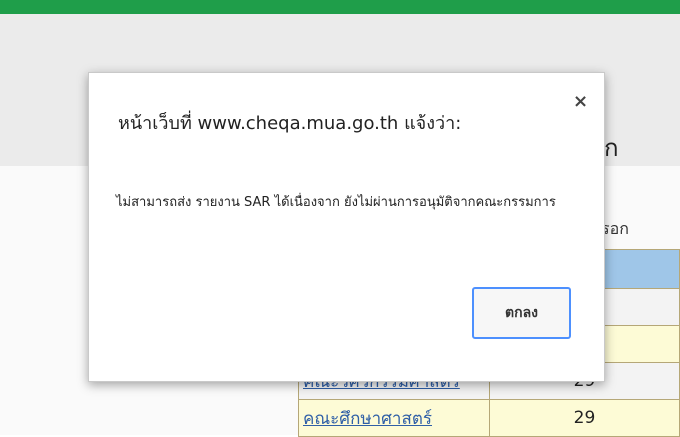 This screenshot has width=680, height=437. I want to click on count-cell: 29, so click(584, 418).